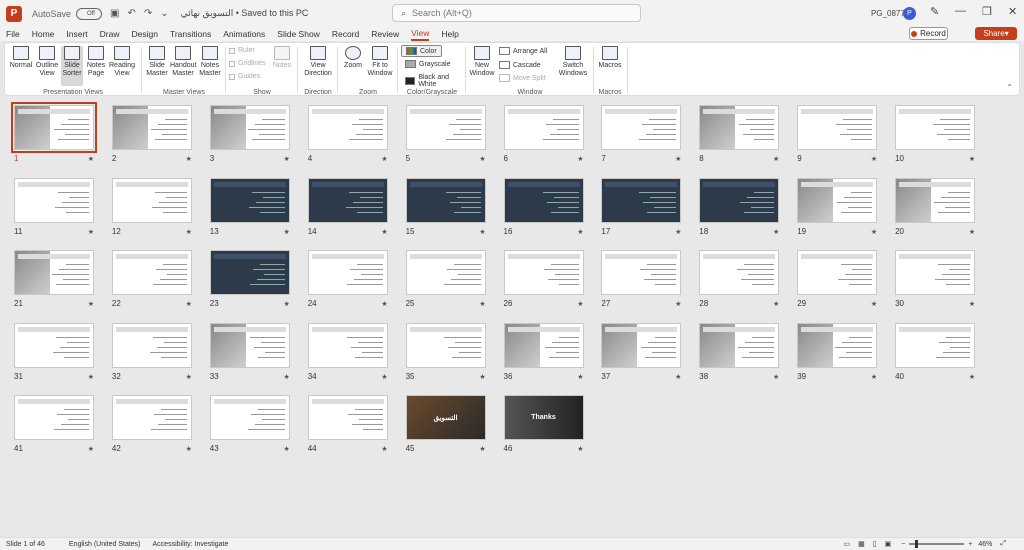 The image size is (1024, 550). Describe the element at coordinates (76, 34) in the screenshot. I see `tab-insert: Insert` at that location.